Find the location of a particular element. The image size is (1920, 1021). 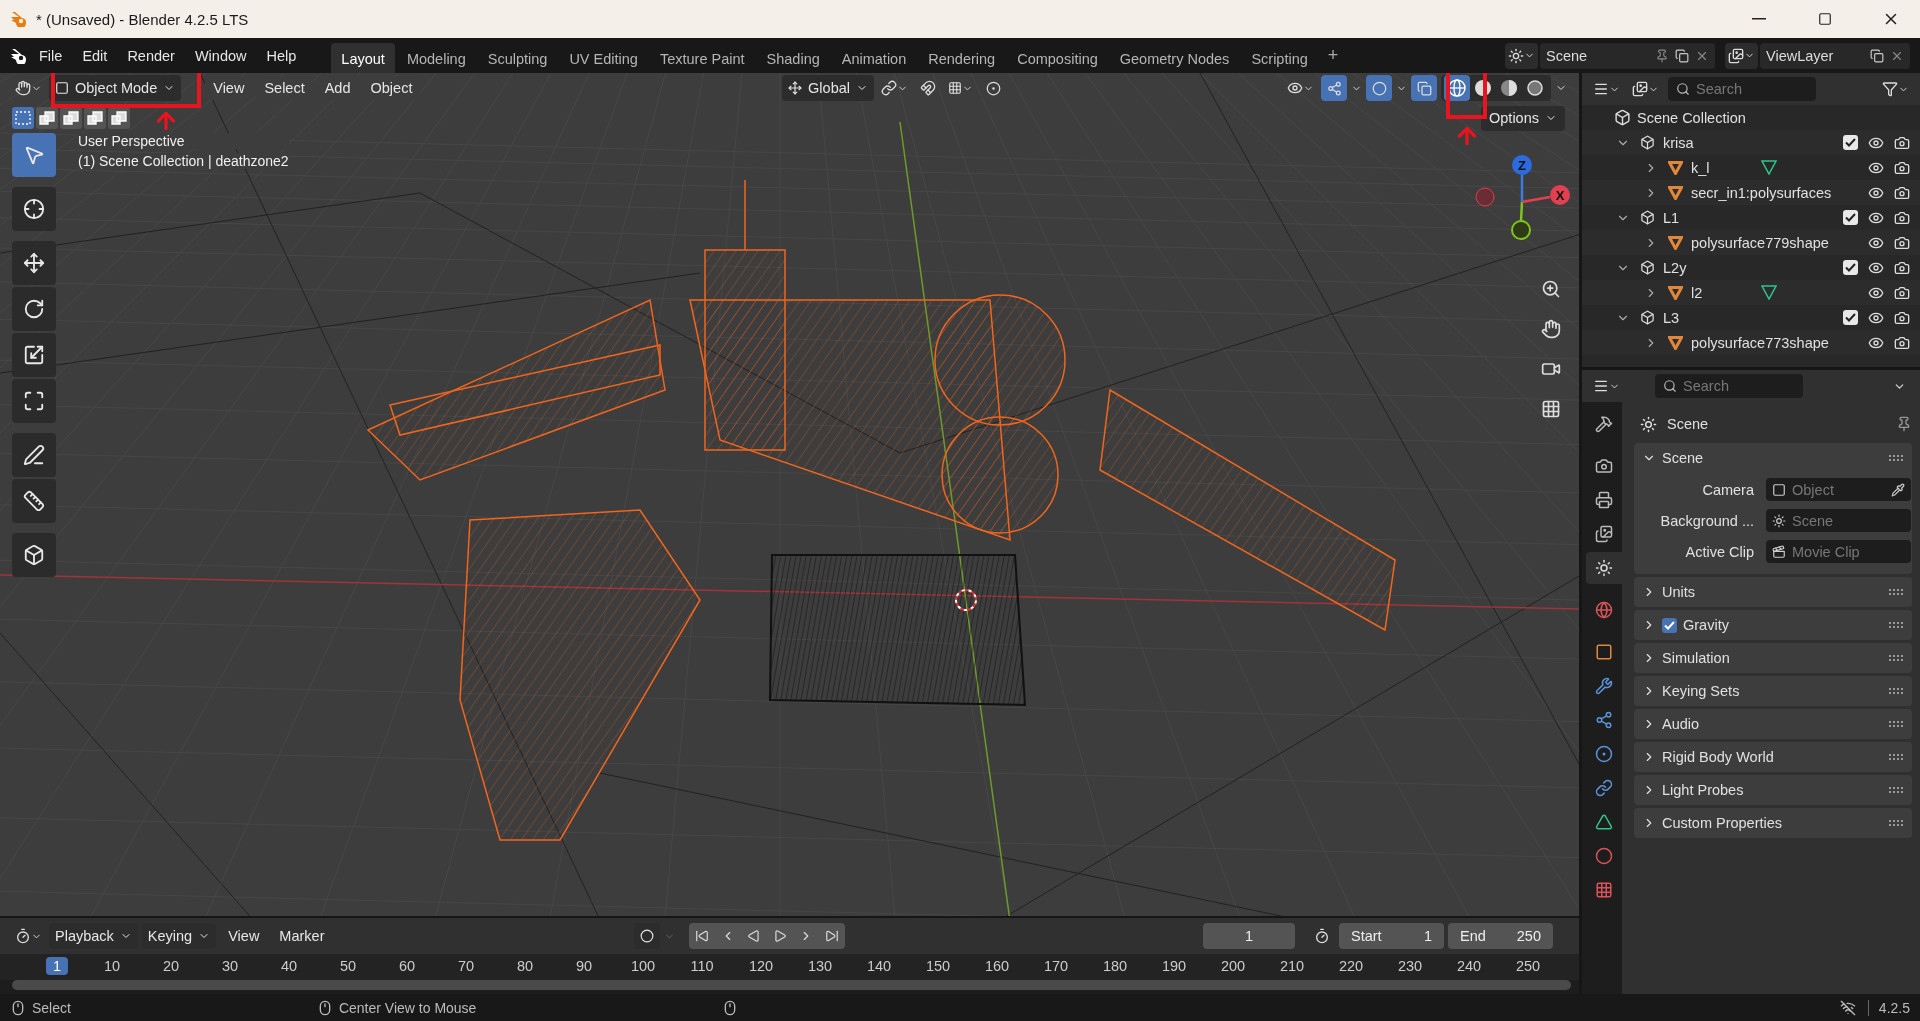

frame-number: 10 is located at coordinates (112, 966).